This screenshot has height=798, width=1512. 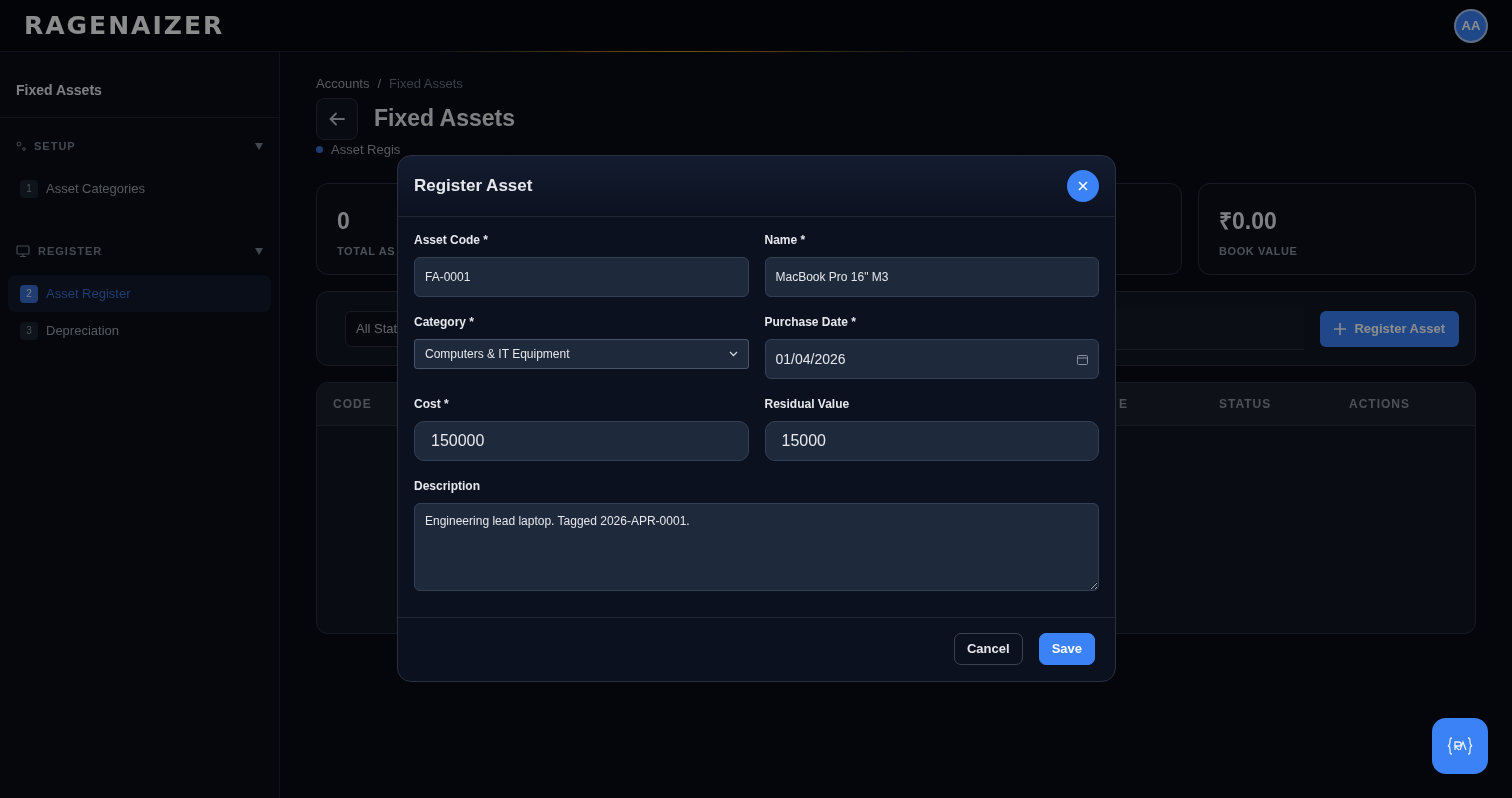 I want to click on item-label: Depreciation, so click(x=82, y=330).